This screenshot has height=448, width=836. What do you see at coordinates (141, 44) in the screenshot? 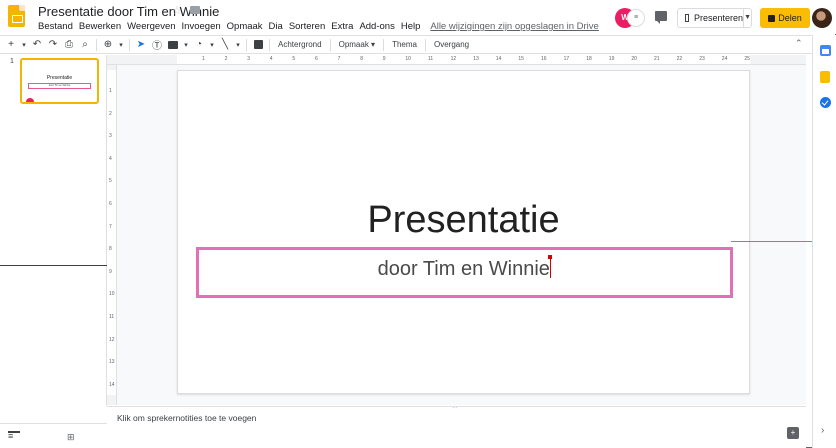
I see `select-tool-icon: ➤` at bounding box center [141, 44].